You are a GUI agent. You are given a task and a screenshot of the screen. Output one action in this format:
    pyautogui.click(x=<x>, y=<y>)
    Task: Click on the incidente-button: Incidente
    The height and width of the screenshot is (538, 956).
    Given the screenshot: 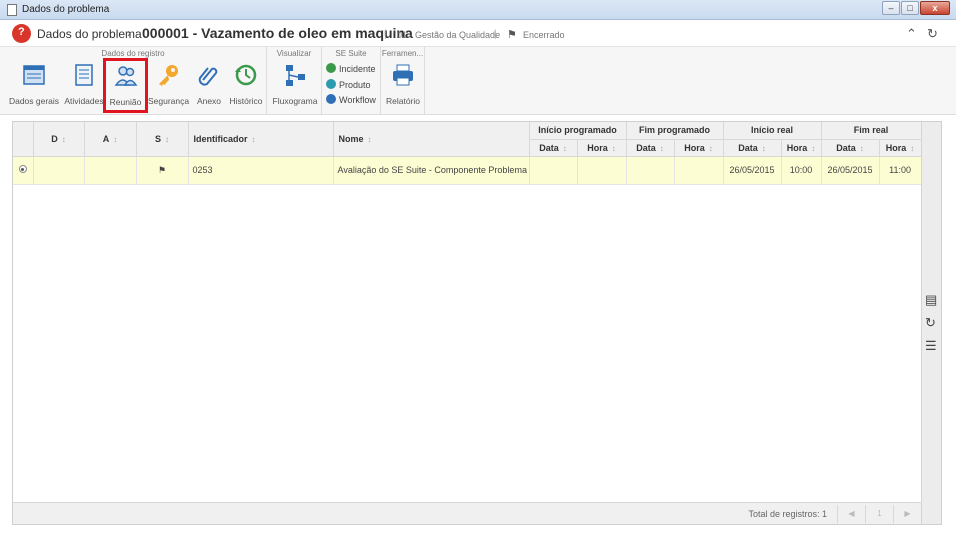 What is the action you would take?
    pyautogui.click(x=351, y=68)
    